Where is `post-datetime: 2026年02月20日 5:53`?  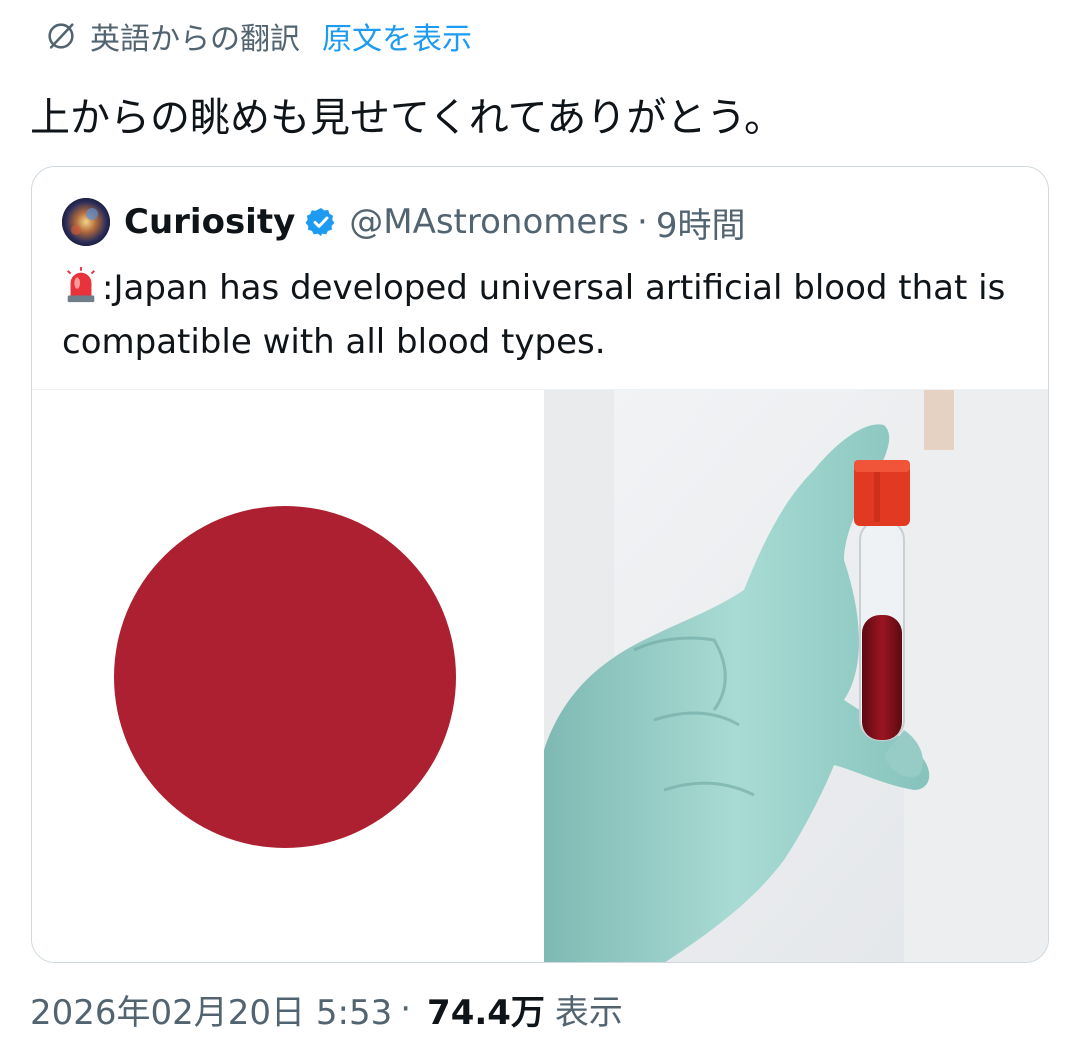
post-datetime: 2026年02月20日 5:53 is located at coordinates (211, 1009).